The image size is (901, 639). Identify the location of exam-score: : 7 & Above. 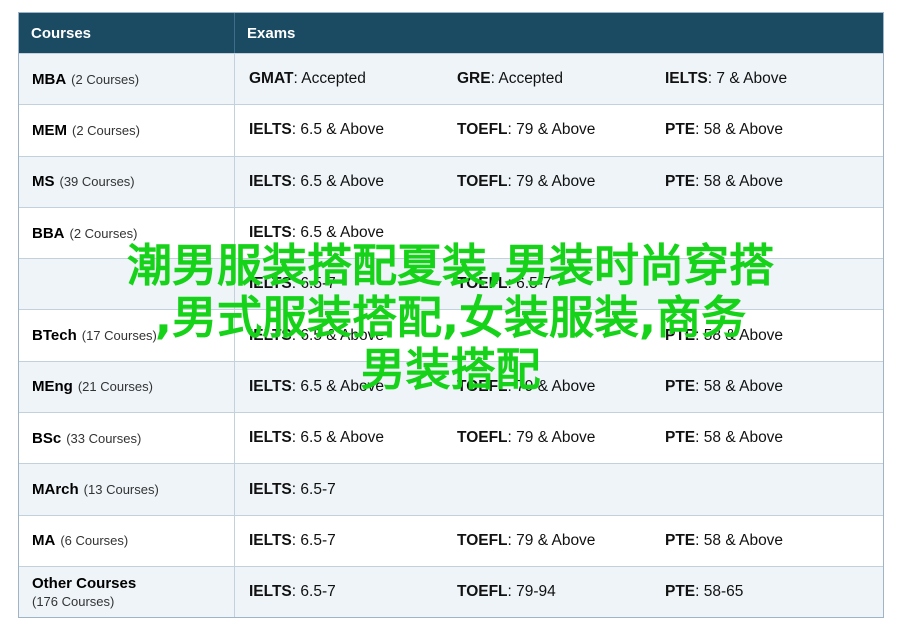
(747, 79).